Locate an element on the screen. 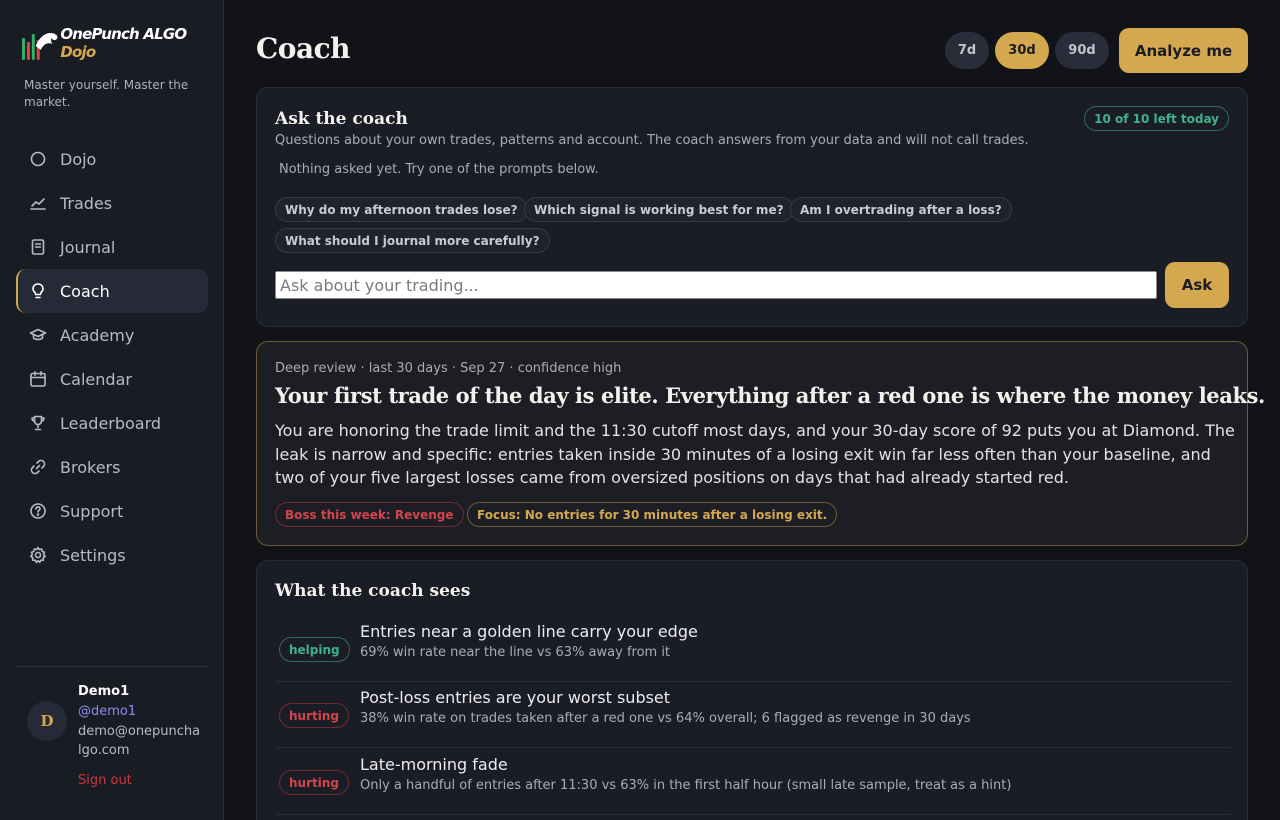 This screenshot has width=1280, height=820. link-icon is located at coordinates (38, 467).